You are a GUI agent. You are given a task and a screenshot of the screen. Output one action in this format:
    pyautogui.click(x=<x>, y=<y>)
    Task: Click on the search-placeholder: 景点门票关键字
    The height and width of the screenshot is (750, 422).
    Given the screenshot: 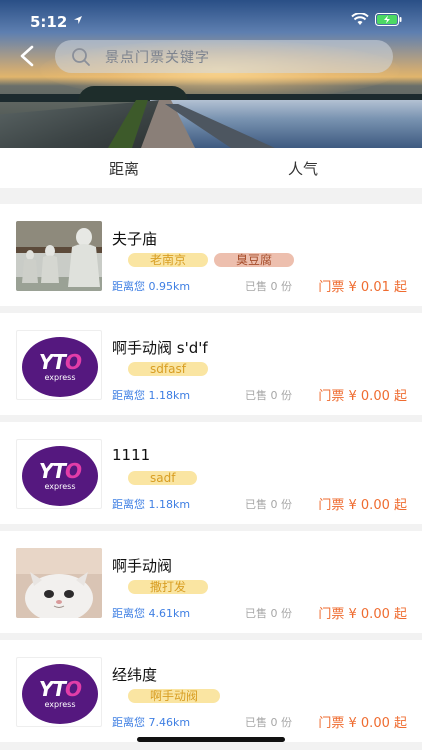 What is the action you would take?
    pyautogui.click(x=157, y=57)
    